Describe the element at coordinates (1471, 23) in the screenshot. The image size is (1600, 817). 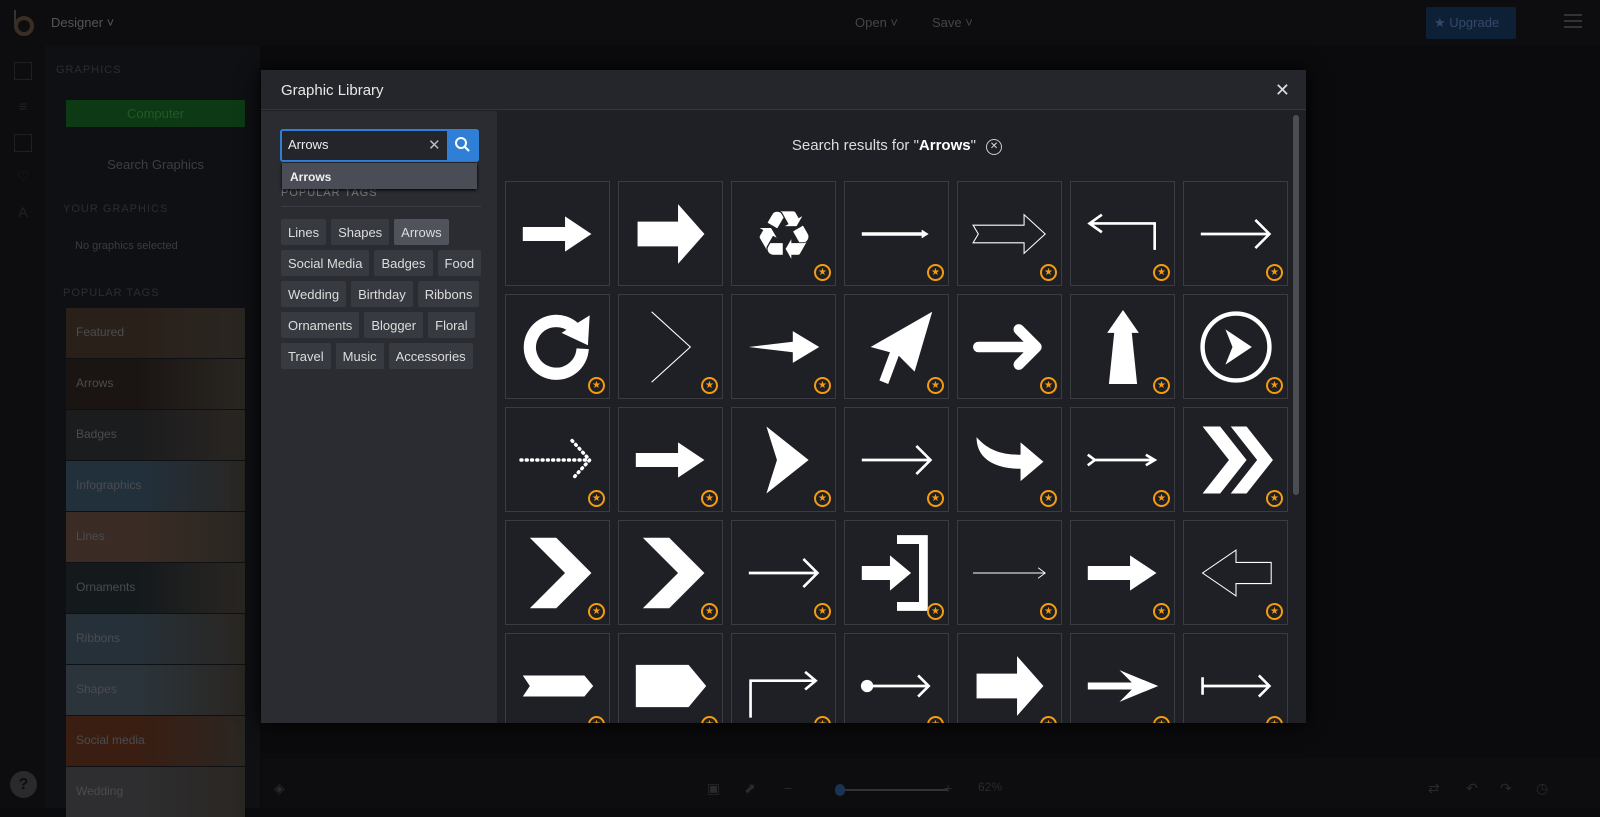
I see `upgrade-button: ★ Upgrade` at that location.